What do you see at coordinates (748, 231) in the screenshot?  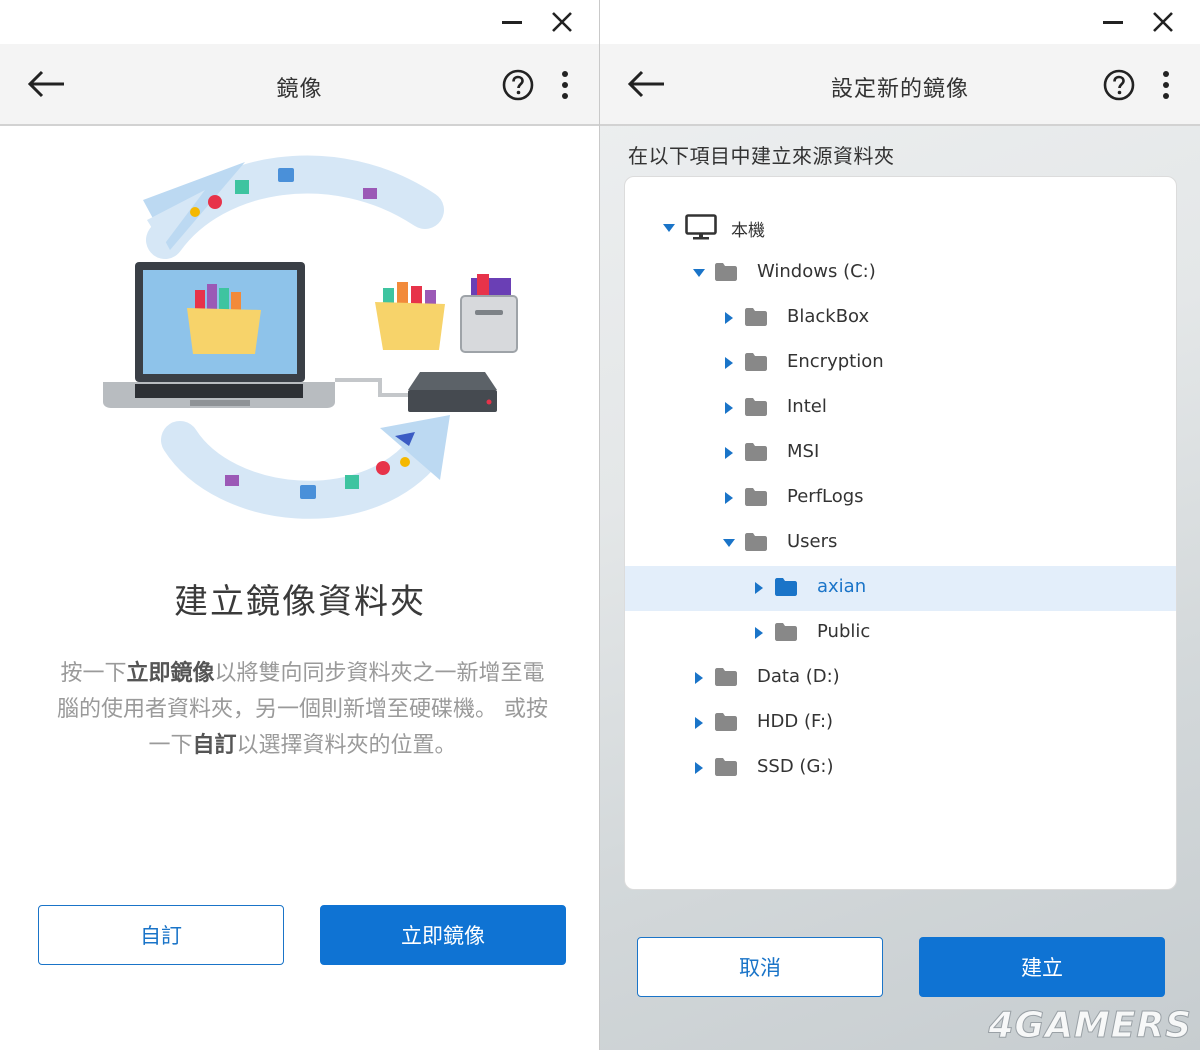 I see `tree-node-label: 本機` at bounding box center [748, 231].